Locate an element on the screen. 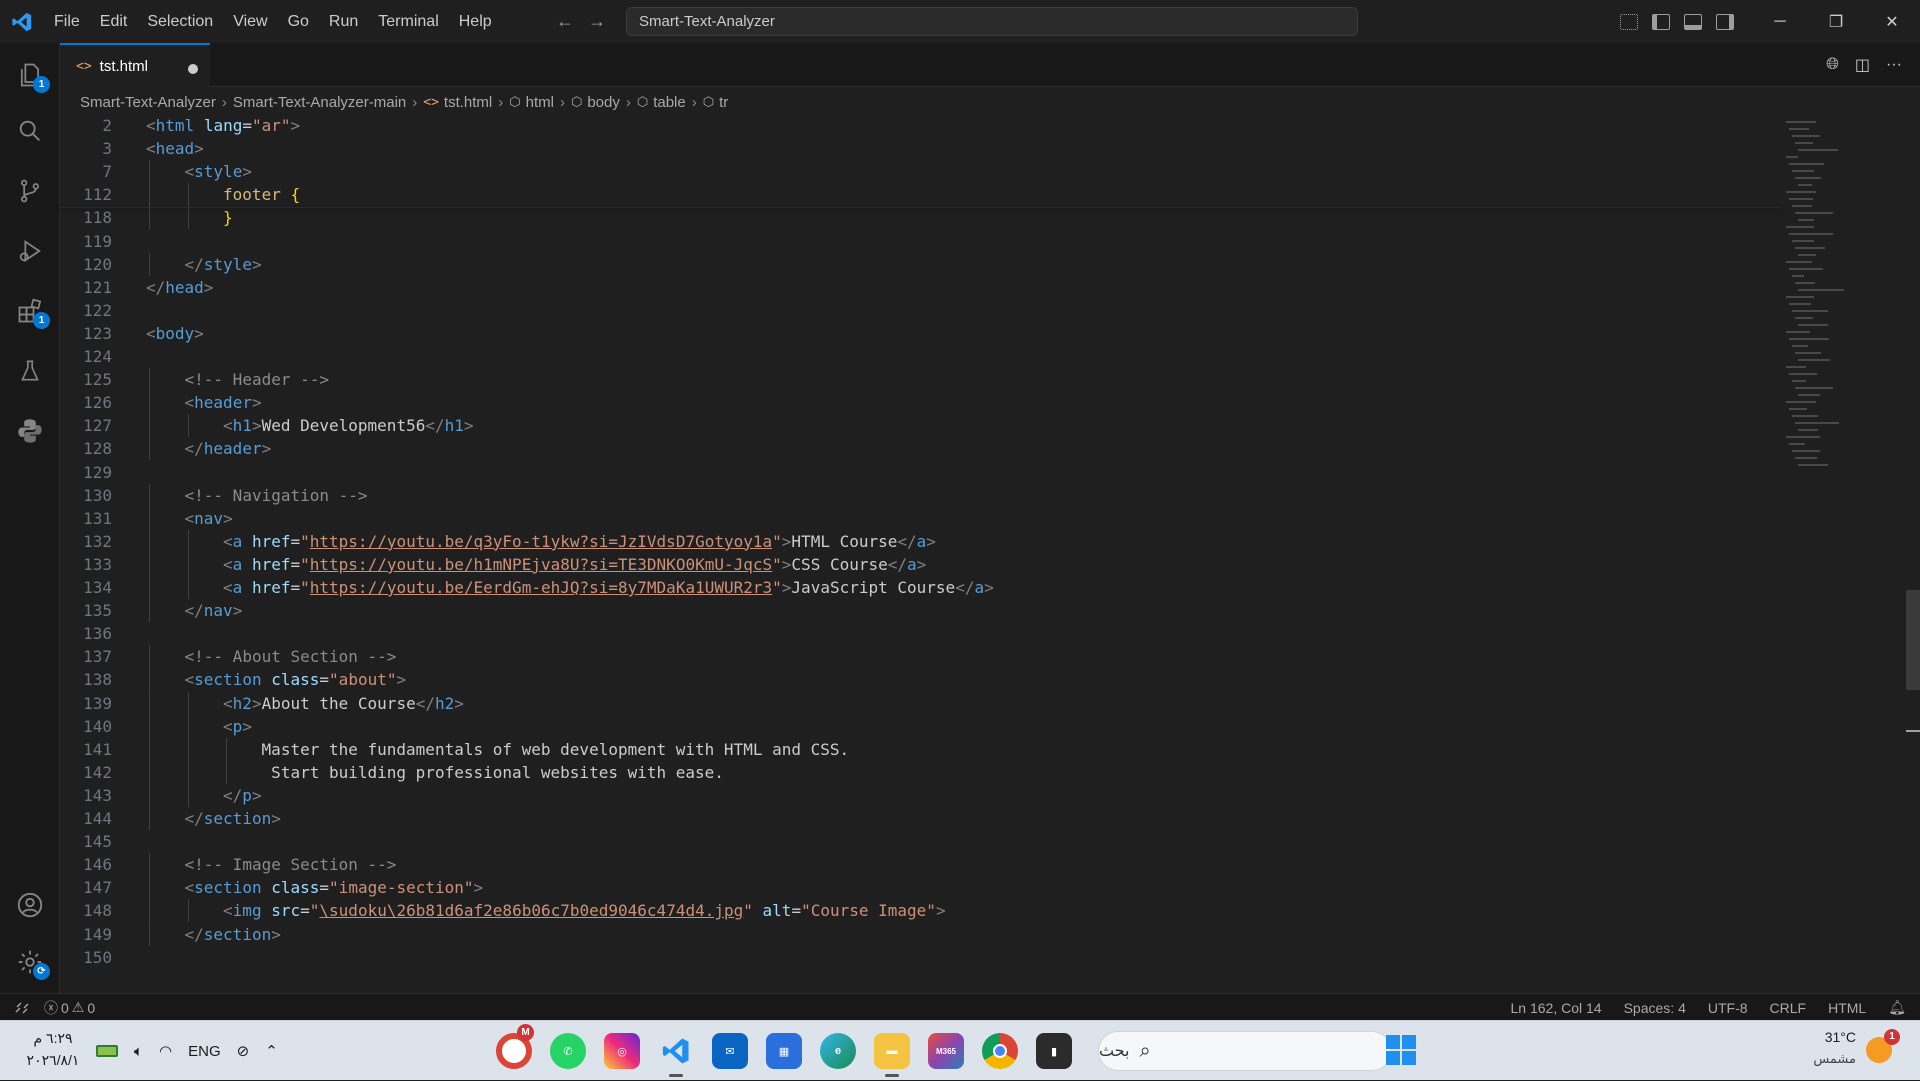 The height and width of the screenshot is (1081, 1920). toggle-primary-sidebar-icon is located at coordinates (1661, 21).